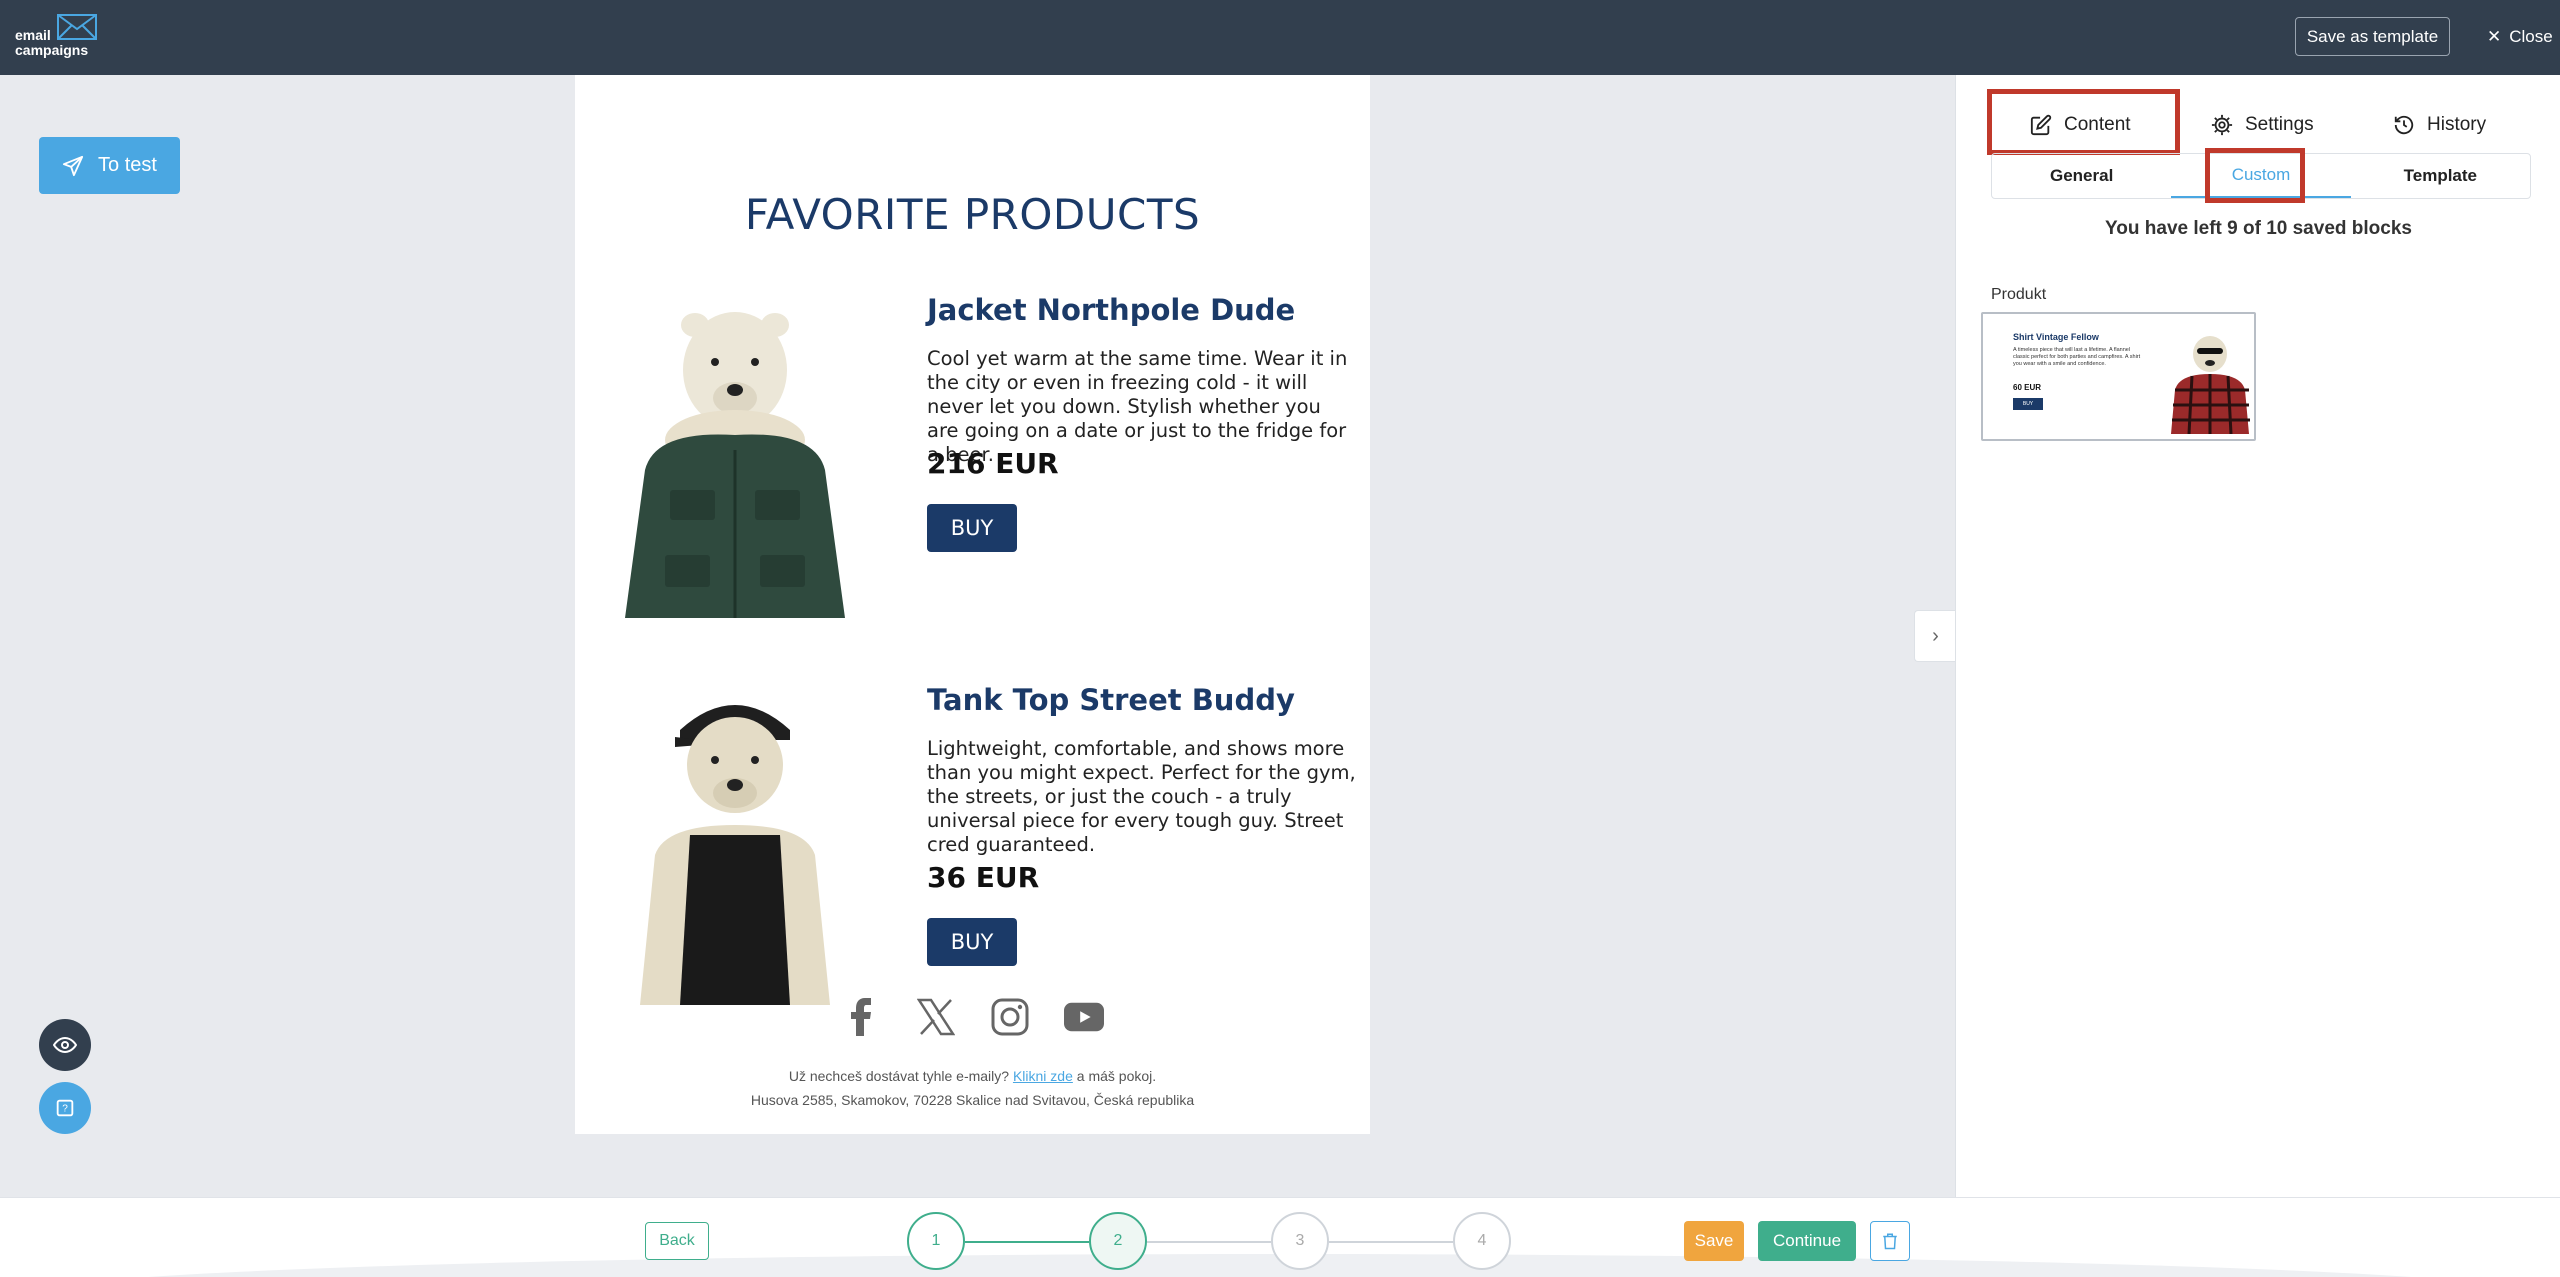 The height and width of the screenshot is (1277, 2560). Describe the element at coordinates (2494, 36) in the screenshot. I see `close-icon: ✕` at that location.